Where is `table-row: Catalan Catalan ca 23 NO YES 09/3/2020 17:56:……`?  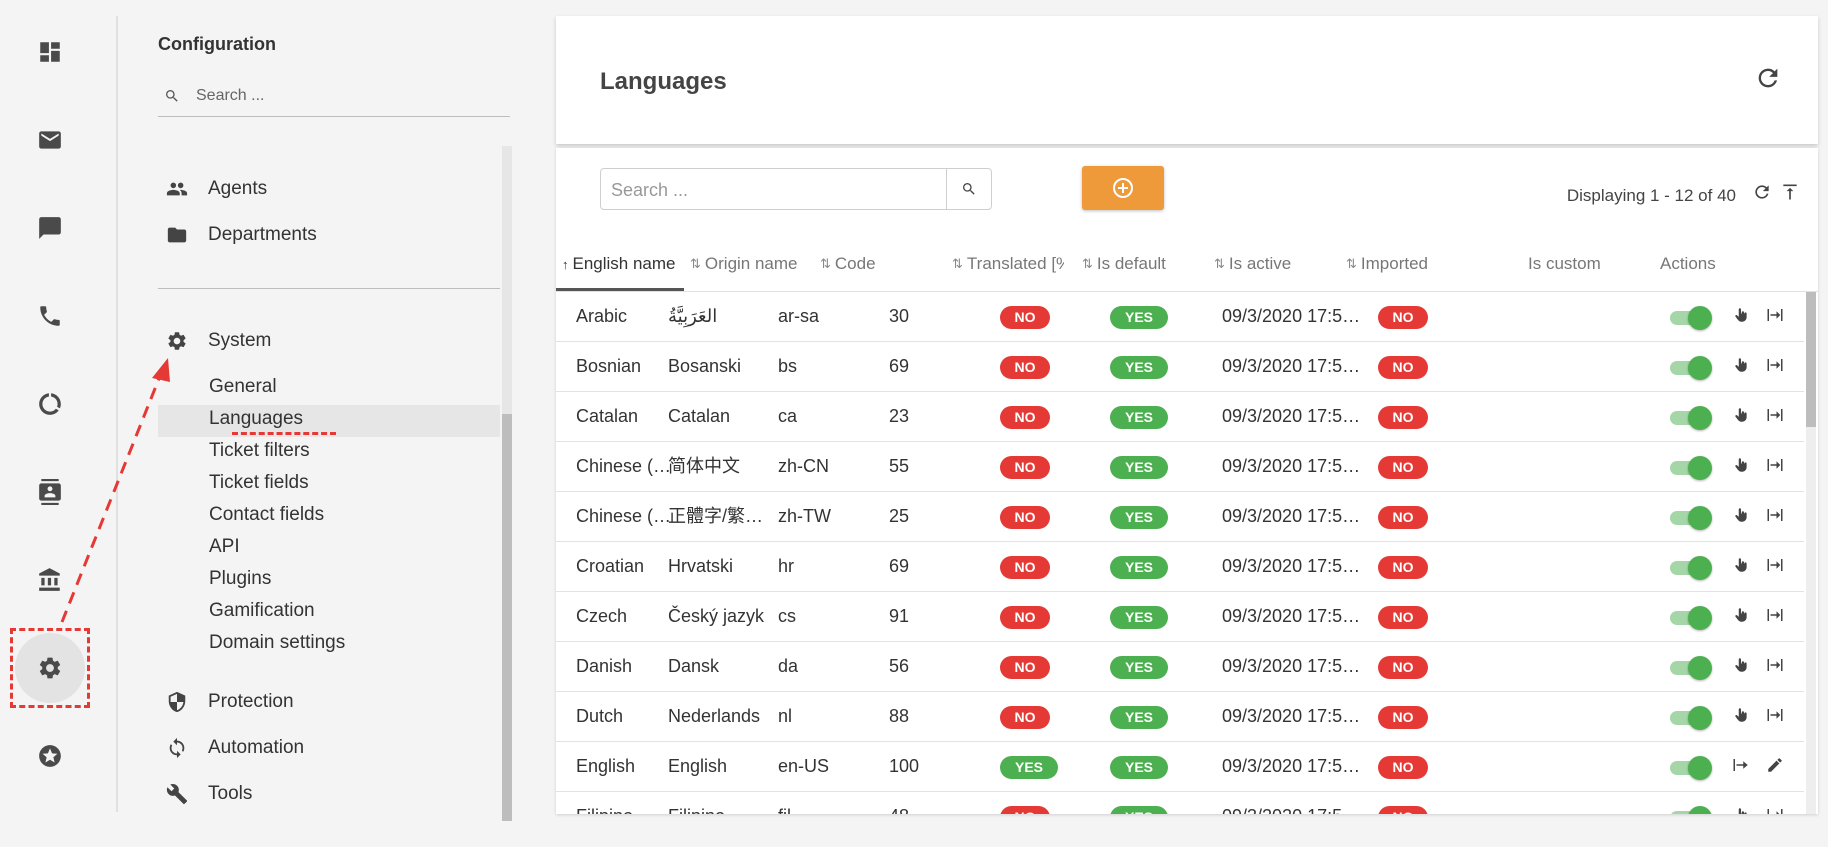 table-row: Catalan Catalan ca 23 NO YES 09/3/2020 17:56:…… is located at coordinates (1180, 417).